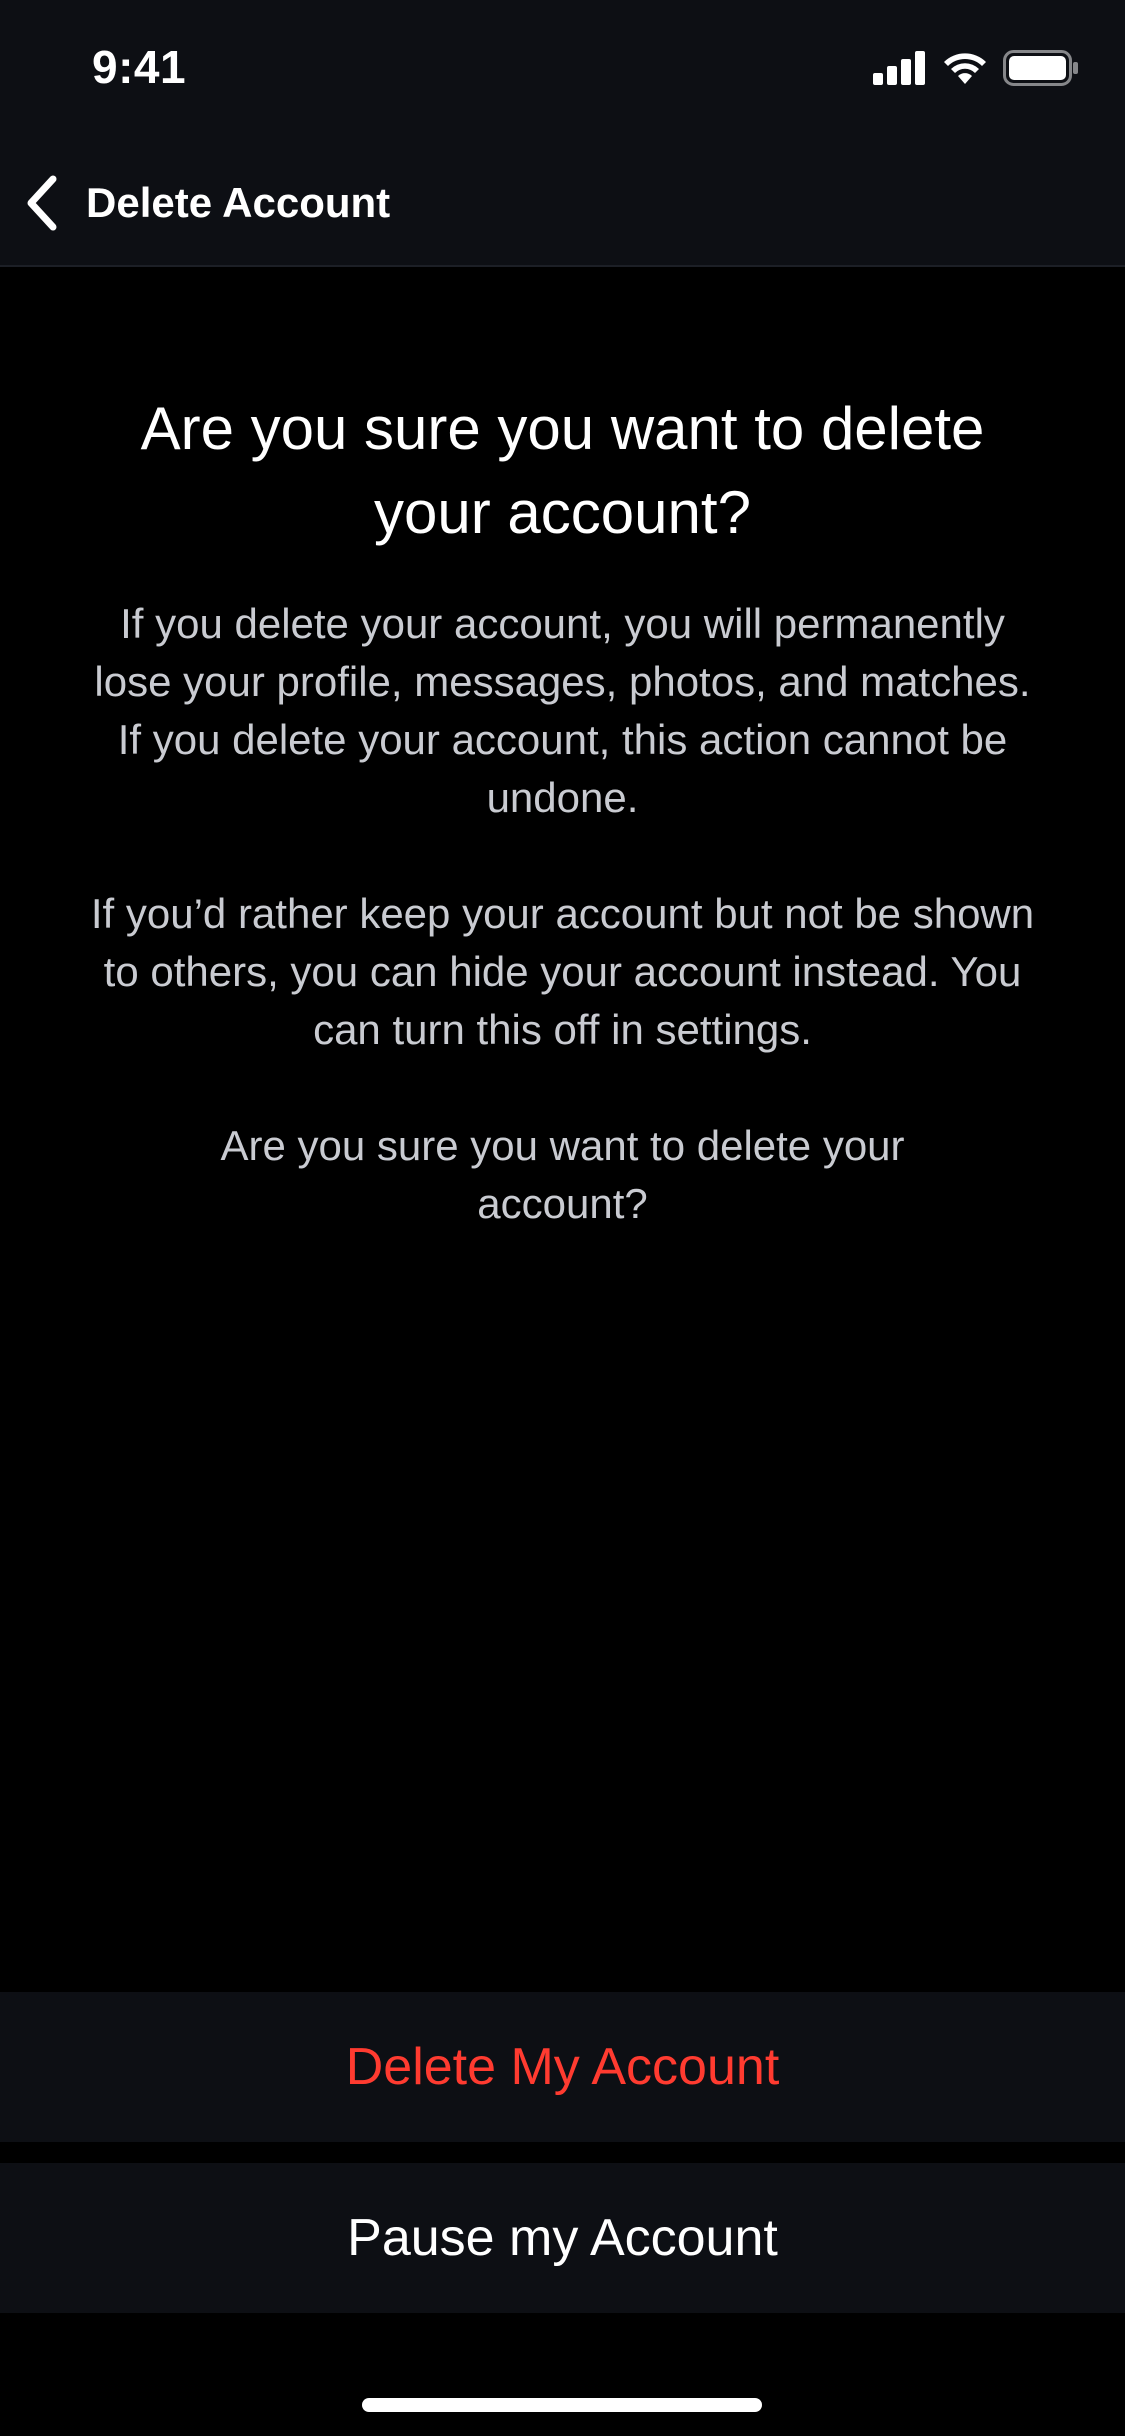  I want to click on page-title: Delete Account, so click(238, 202).